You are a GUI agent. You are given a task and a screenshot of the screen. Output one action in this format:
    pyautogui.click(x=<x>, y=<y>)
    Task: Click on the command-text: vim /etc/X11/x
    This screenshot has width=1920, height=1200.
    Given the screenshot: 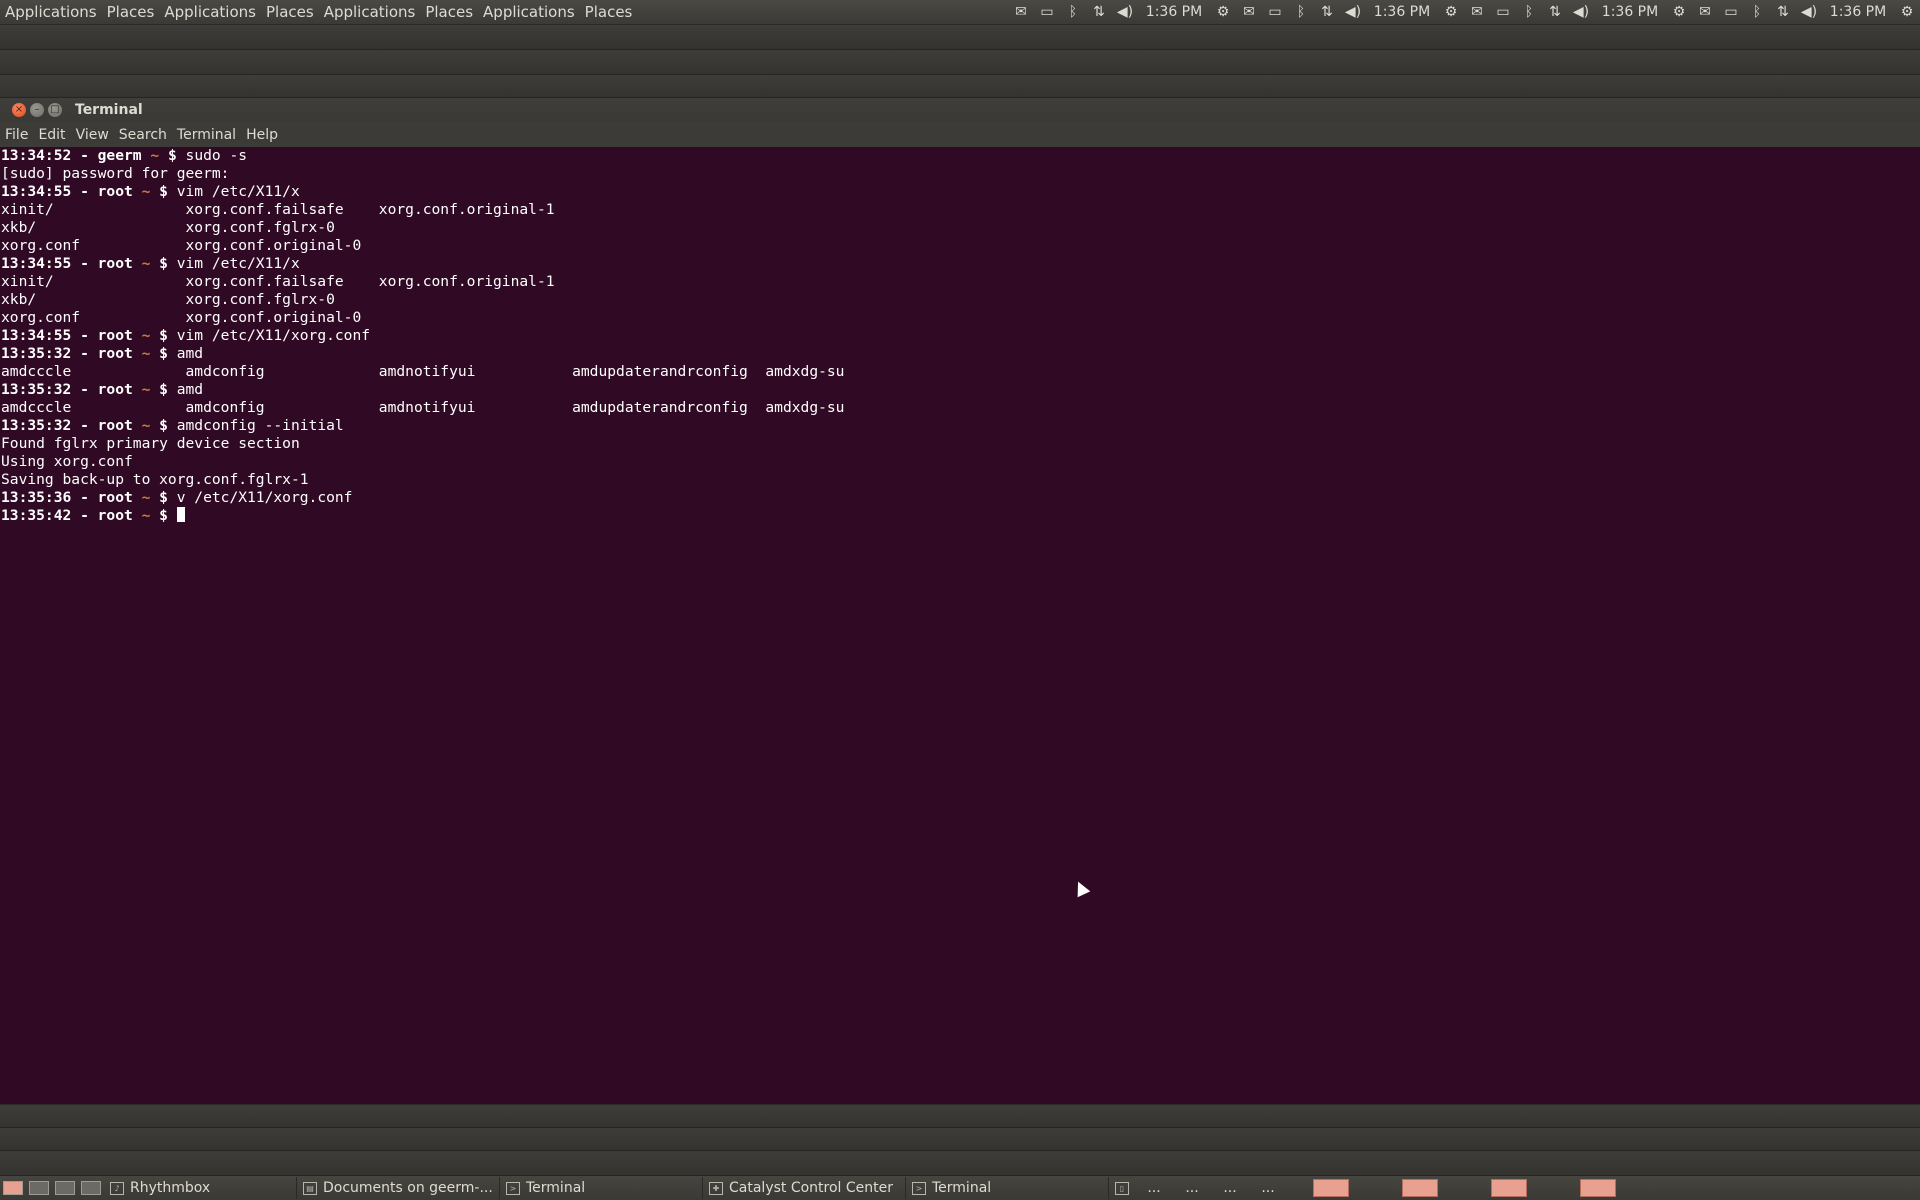 What is the action you would take?
    pyautogui.click(x=238, y=191)
    